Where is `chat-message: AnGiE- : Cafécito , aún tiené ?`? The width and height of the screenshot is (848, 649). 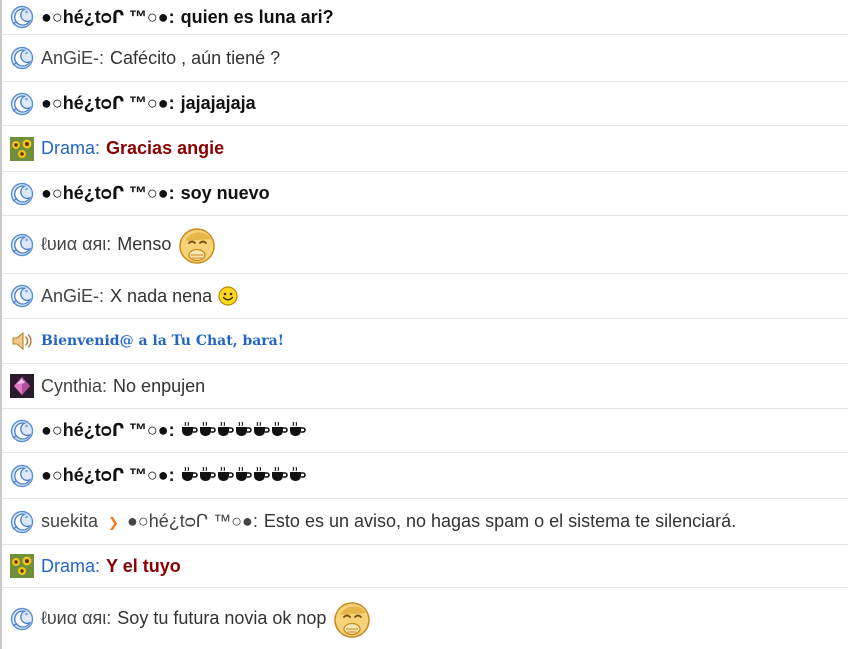
chat-message: AnGiE- : Cafécito , aún tiené ? is located at coordinates (425, 58).